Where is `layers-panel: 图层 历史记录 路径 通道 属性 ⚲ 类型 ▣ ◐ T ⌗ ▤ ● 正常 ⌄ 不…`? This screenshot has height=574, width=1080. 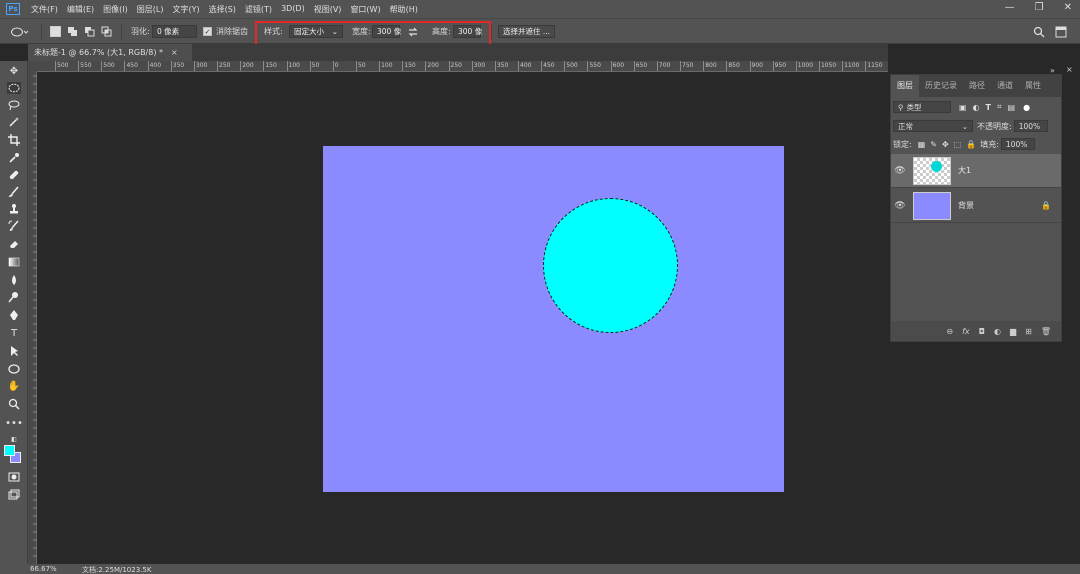
layers-panel: 图层 历史记录 路径 通道 属性 ⚲ 类型 ▣ ◐ T ⌗ ▤ ● 正常 ⌄ 不… is located at coordinates (976, 208).